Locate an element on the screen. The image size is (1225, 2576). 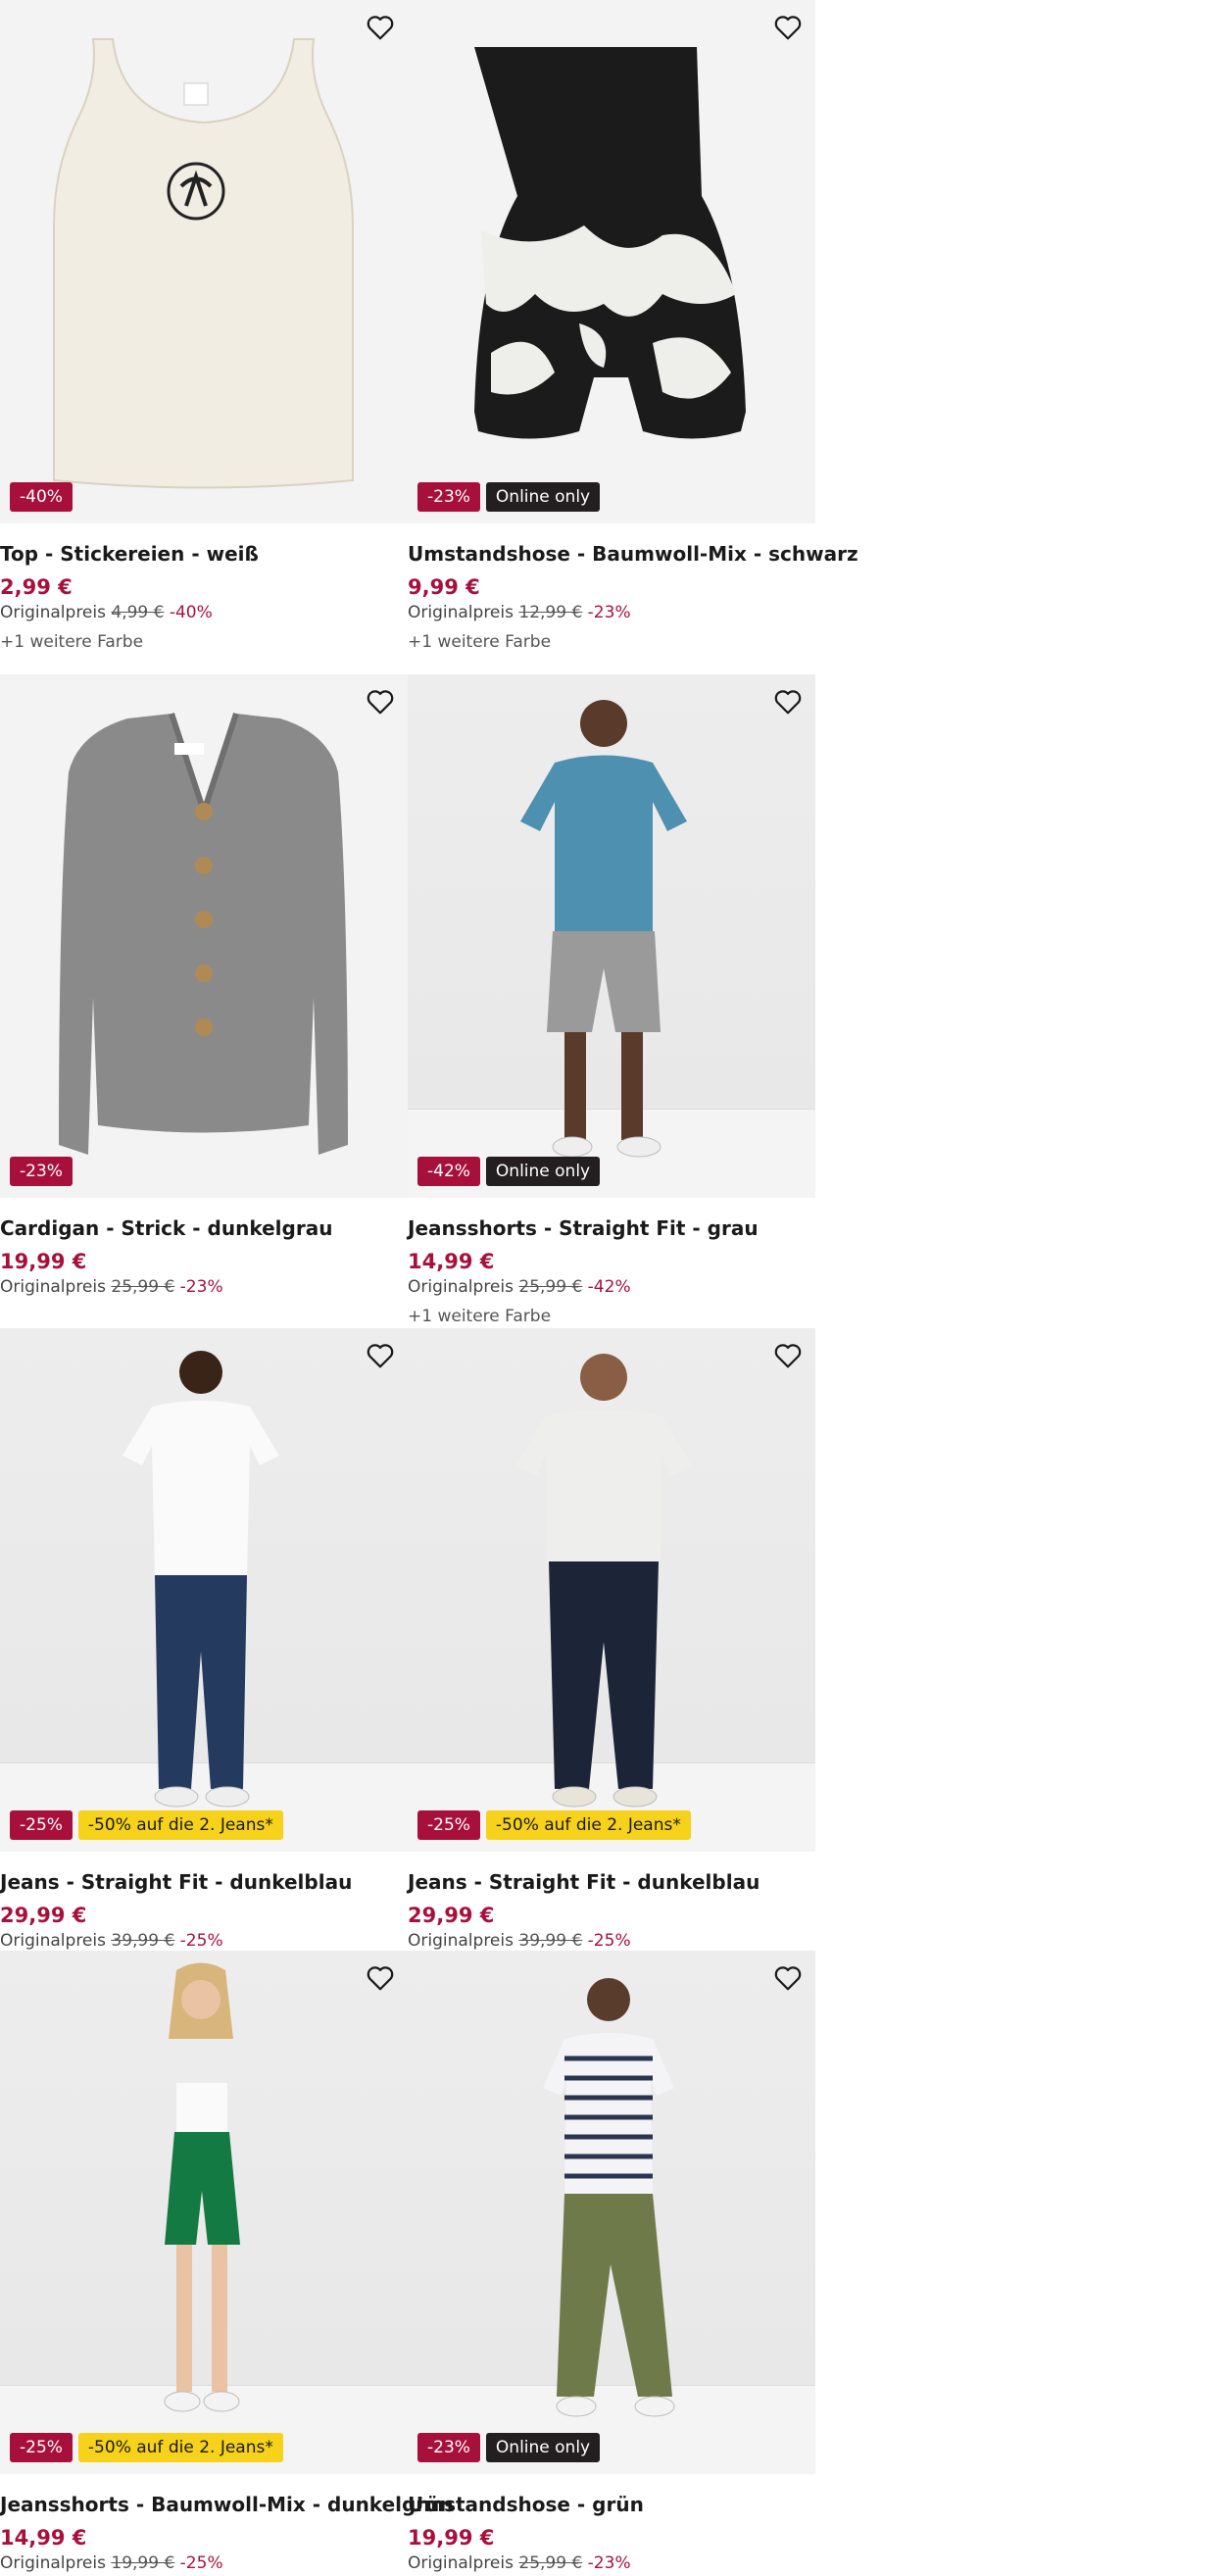
product-image: -40% is located at coordinates (204, 261).